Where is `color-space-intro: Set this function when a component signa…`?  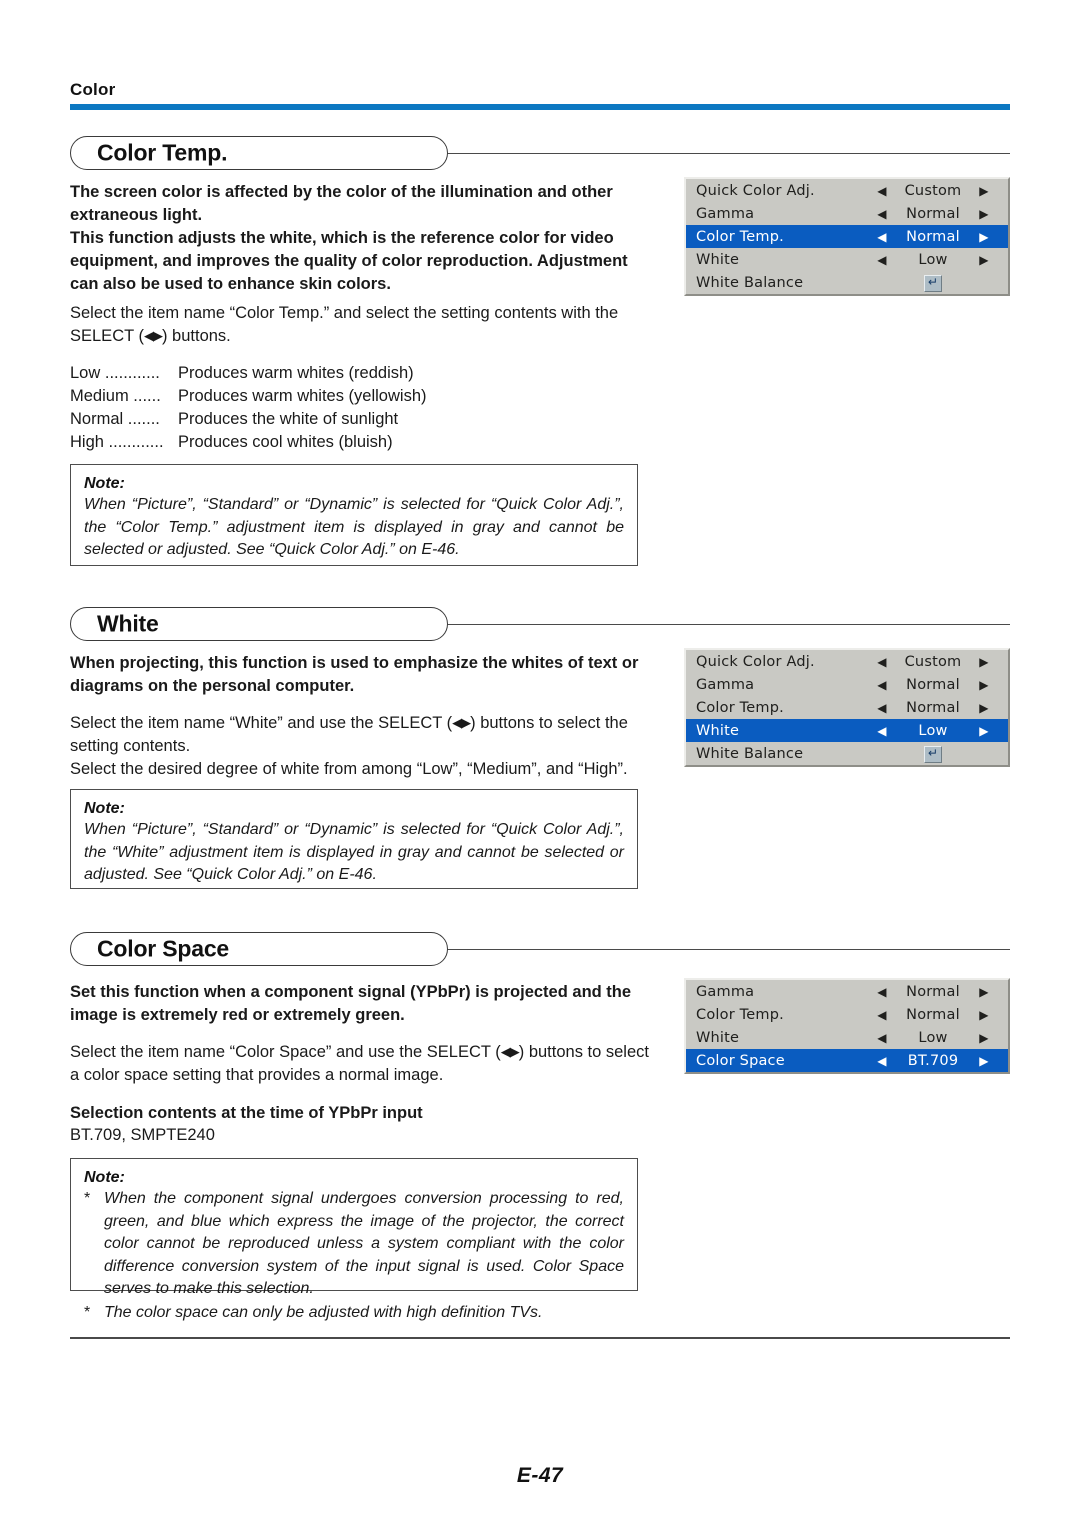 color-space-intro: Set this function when a component signa… is located at coordinates (351, 1003).